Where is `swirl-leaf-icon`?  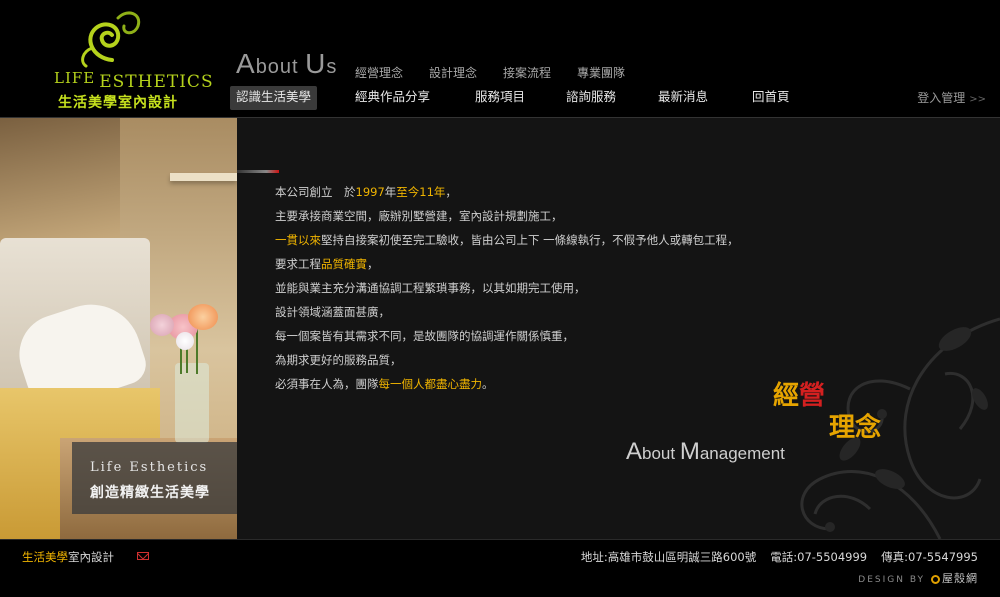 swirl-leaf-icon is located at coordinates (111, 39).